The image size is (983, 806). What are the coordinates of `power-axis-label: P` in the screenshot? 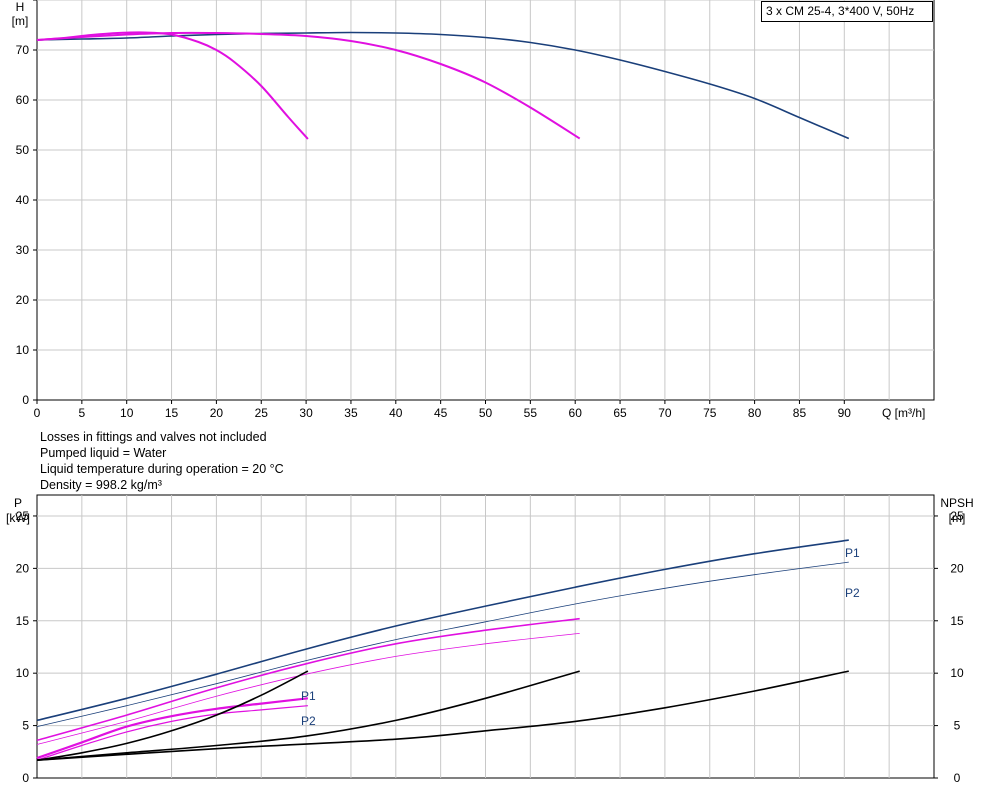 It's located at (18, 503).